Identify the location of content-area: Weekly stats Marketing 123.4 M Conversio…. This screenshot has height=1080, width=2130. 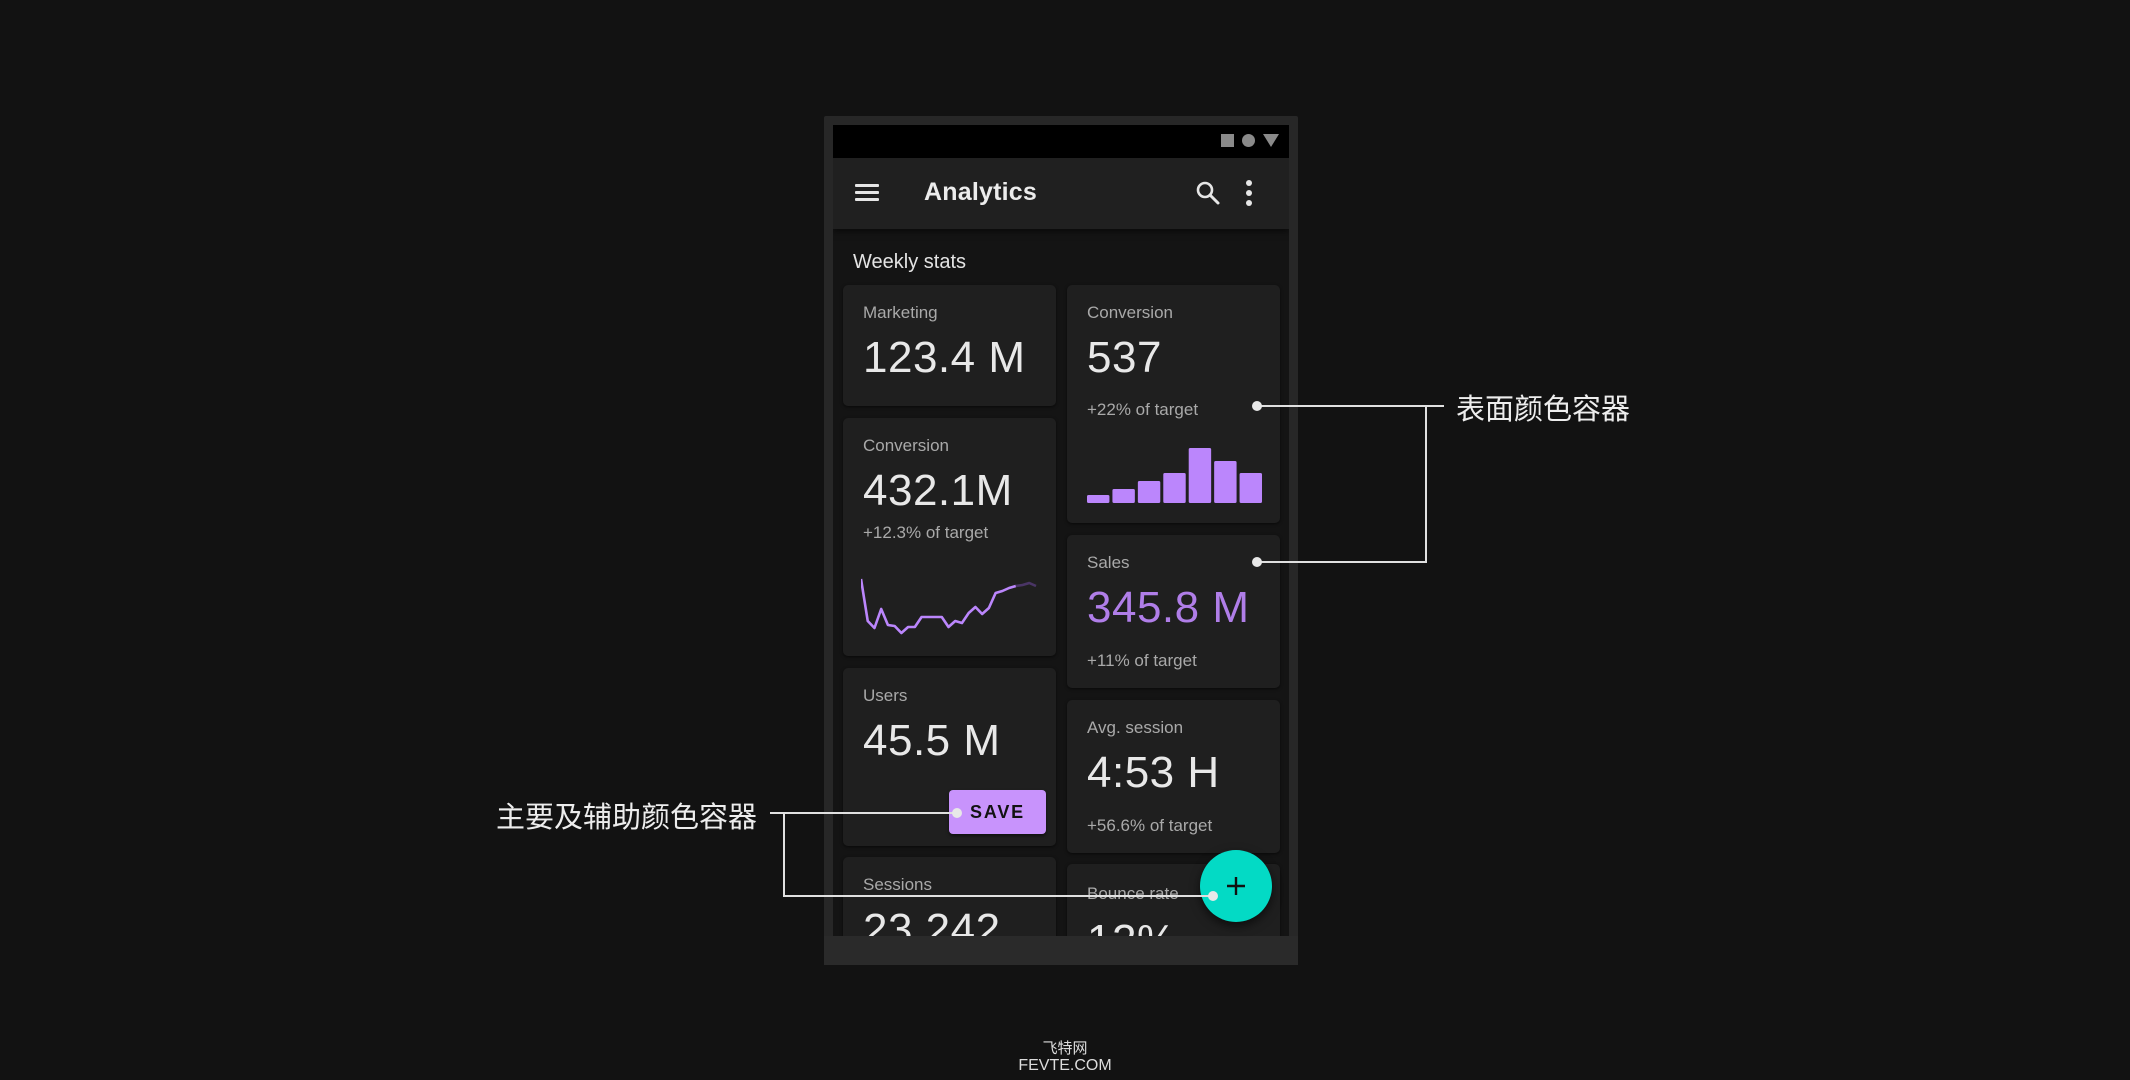
(1061, 587).